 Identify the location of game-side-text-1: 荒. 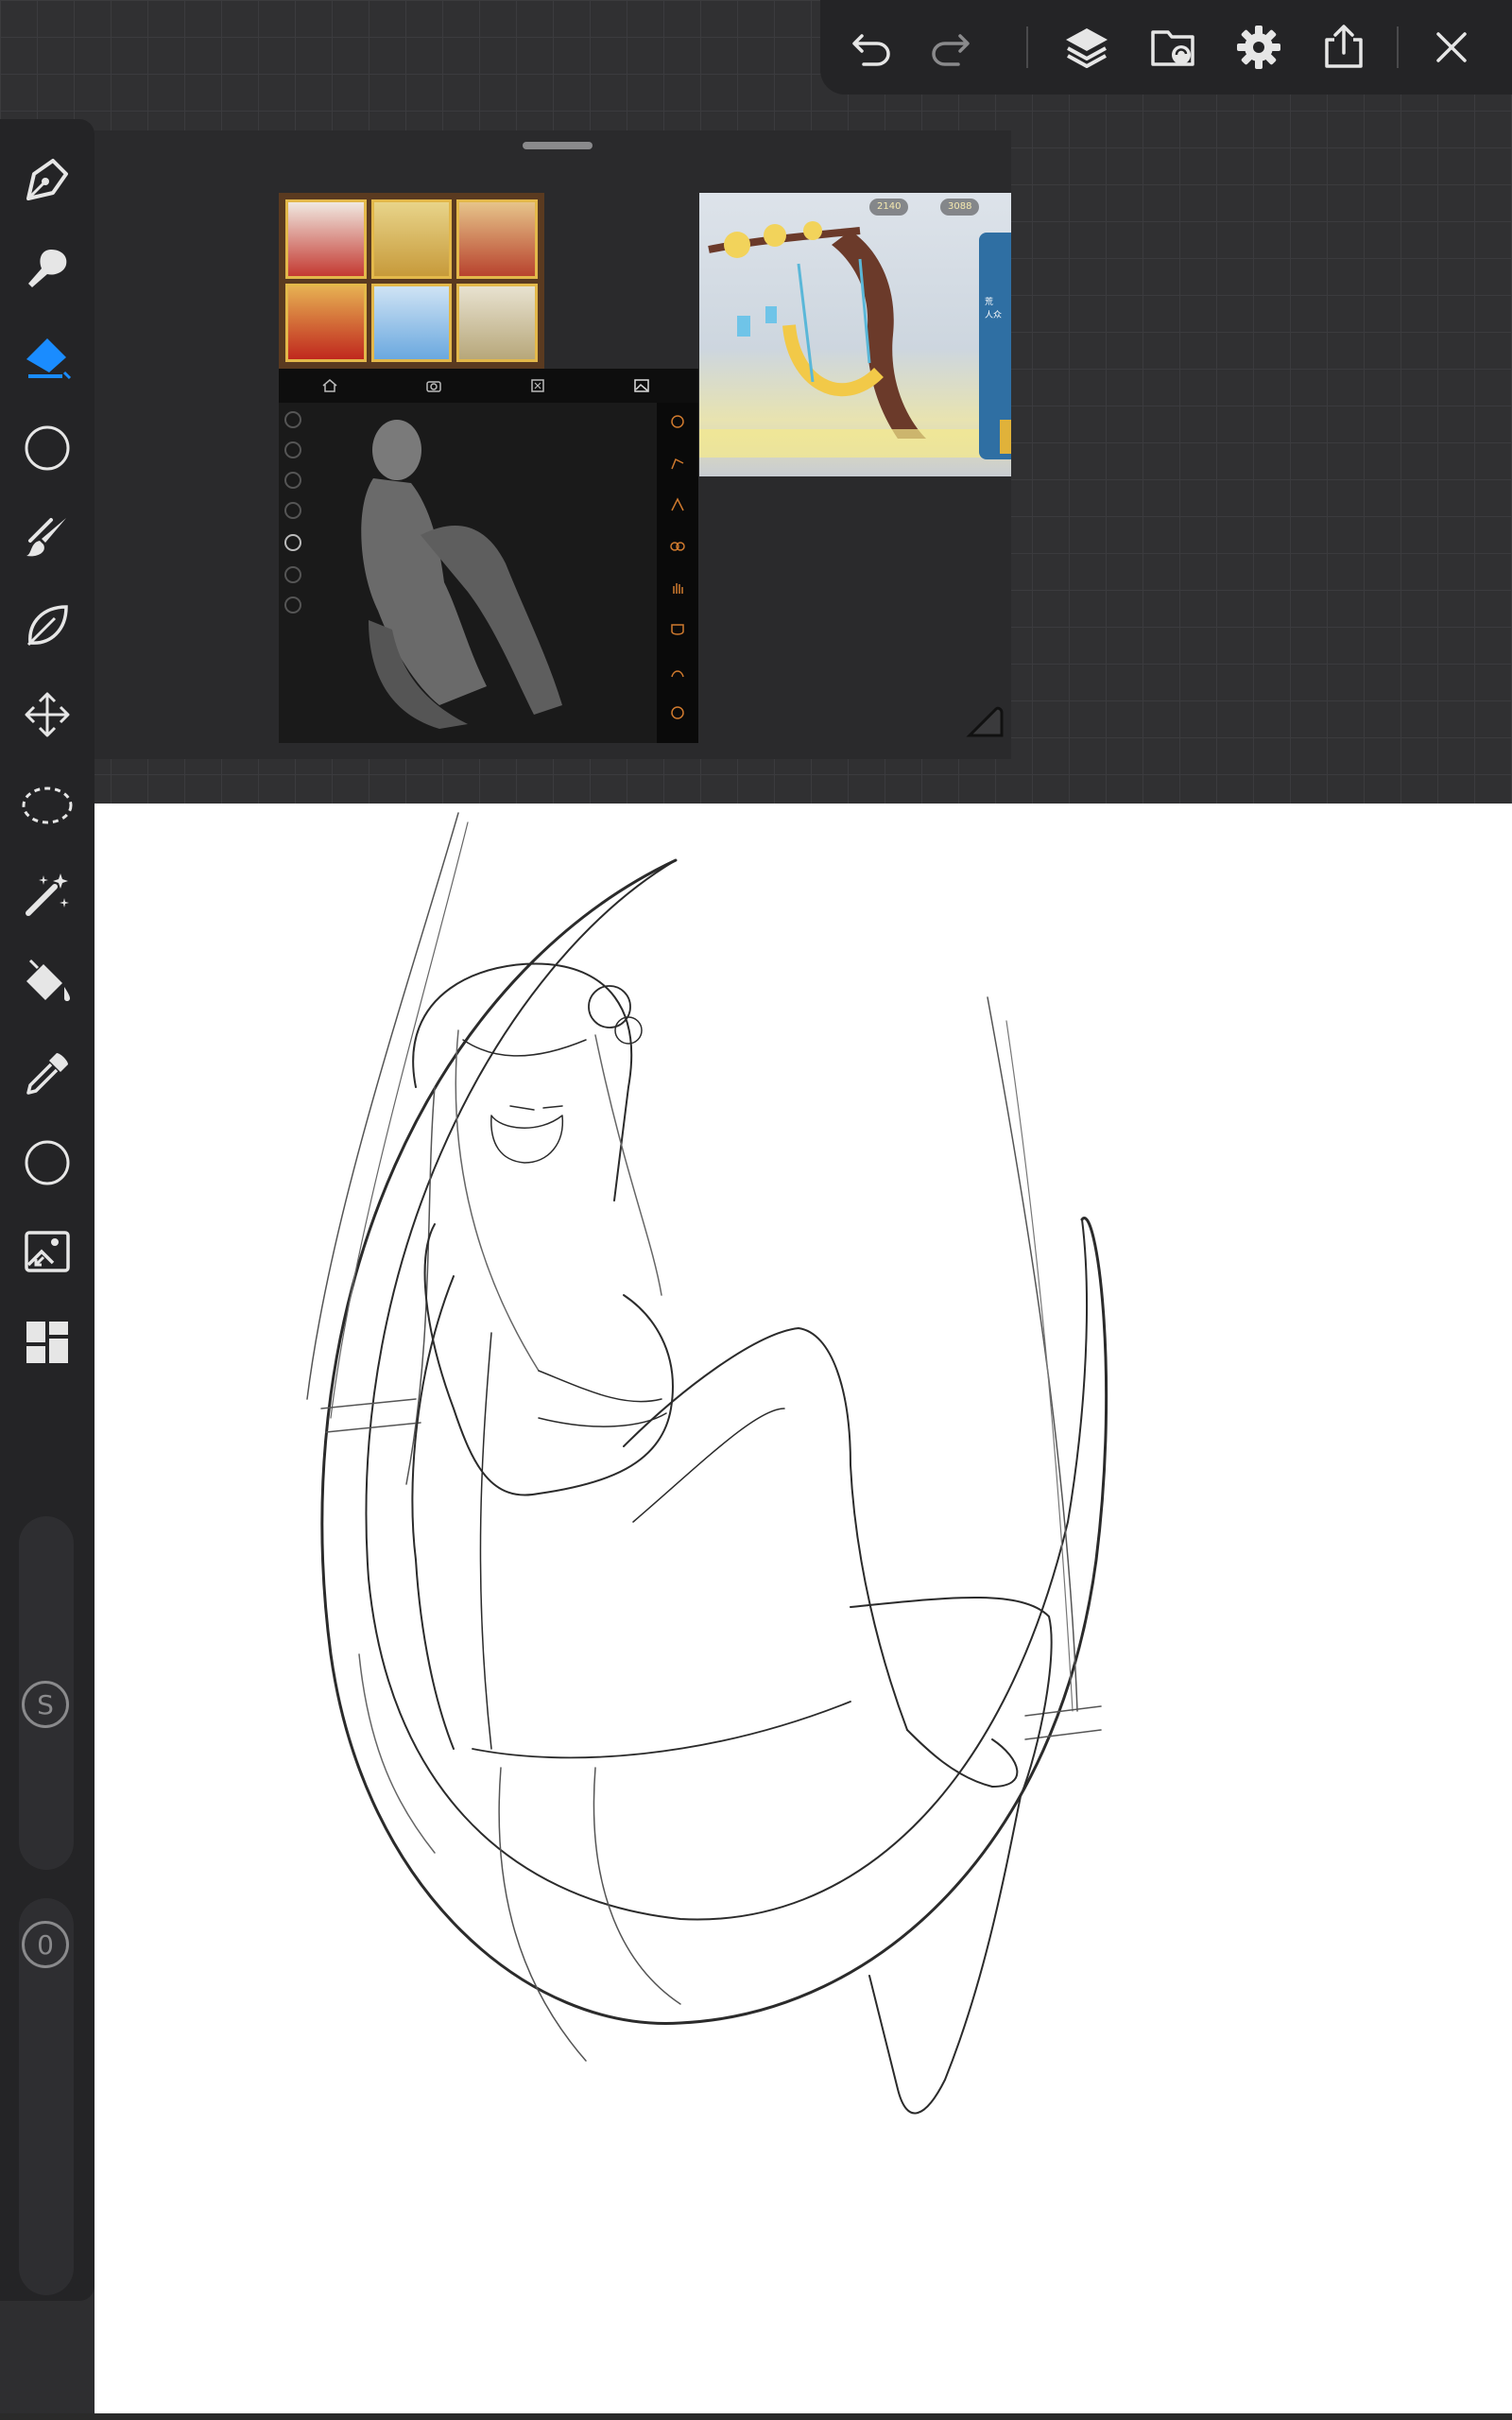
(989, 302).